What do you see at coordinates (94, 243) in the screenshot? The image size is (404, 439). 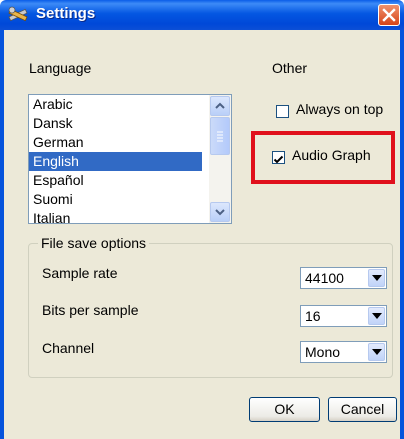 I see `file-save-options-legend: File save options` at bounding box center [94, 243].